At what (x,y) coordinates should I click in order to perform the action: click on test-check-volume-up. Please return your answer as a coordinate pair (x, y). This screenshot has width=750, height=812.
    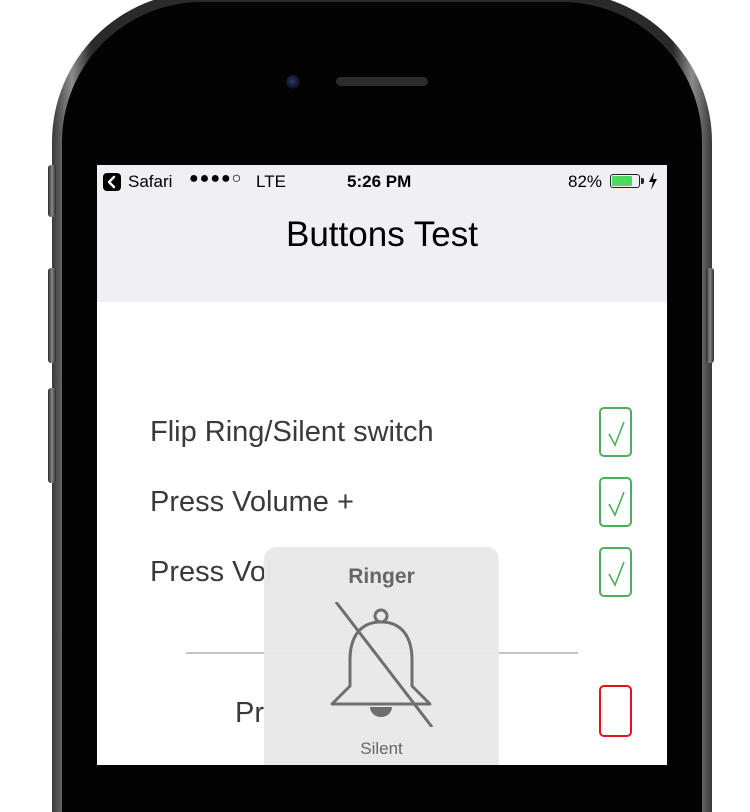
    Looking at the image, I should click on (615, 502).